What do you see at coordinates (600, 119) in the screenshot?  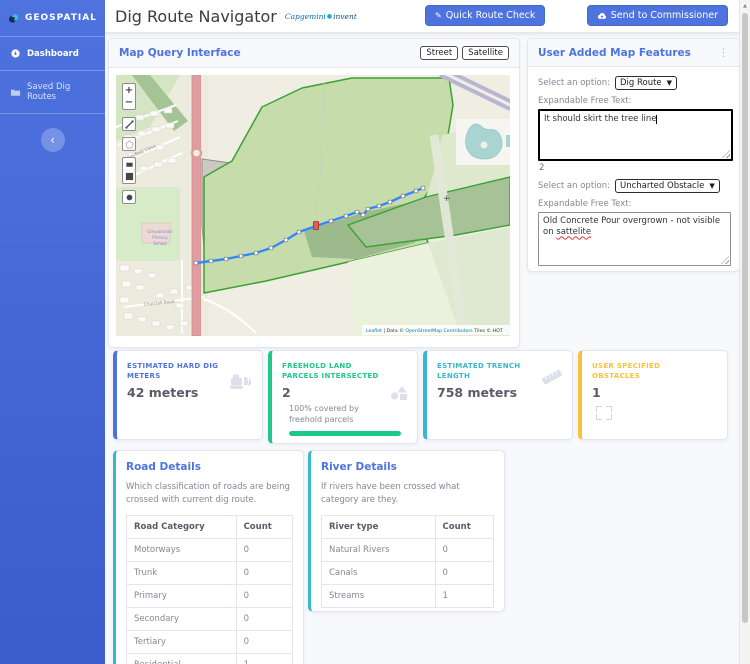 I see `free-text-value: It should skirt the tree line` at bounding box center [600, 119].